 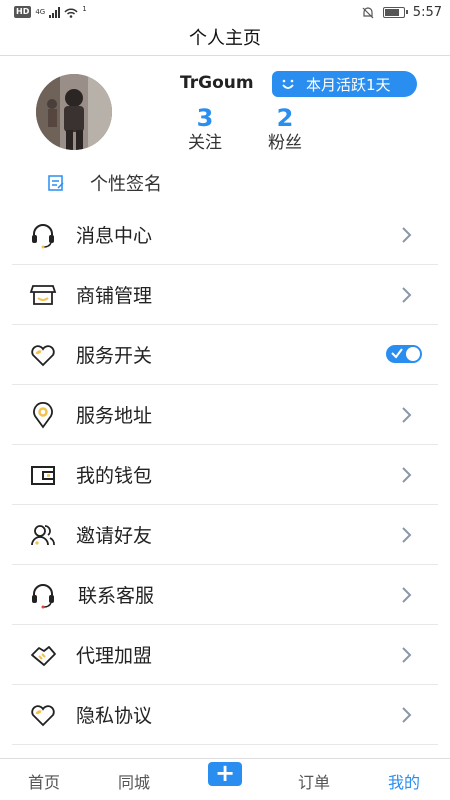 What do you see at coordinates (114, 656) in the screenshot?
I see `menu-label: 代理加盟` at bounding box center [114, 656].